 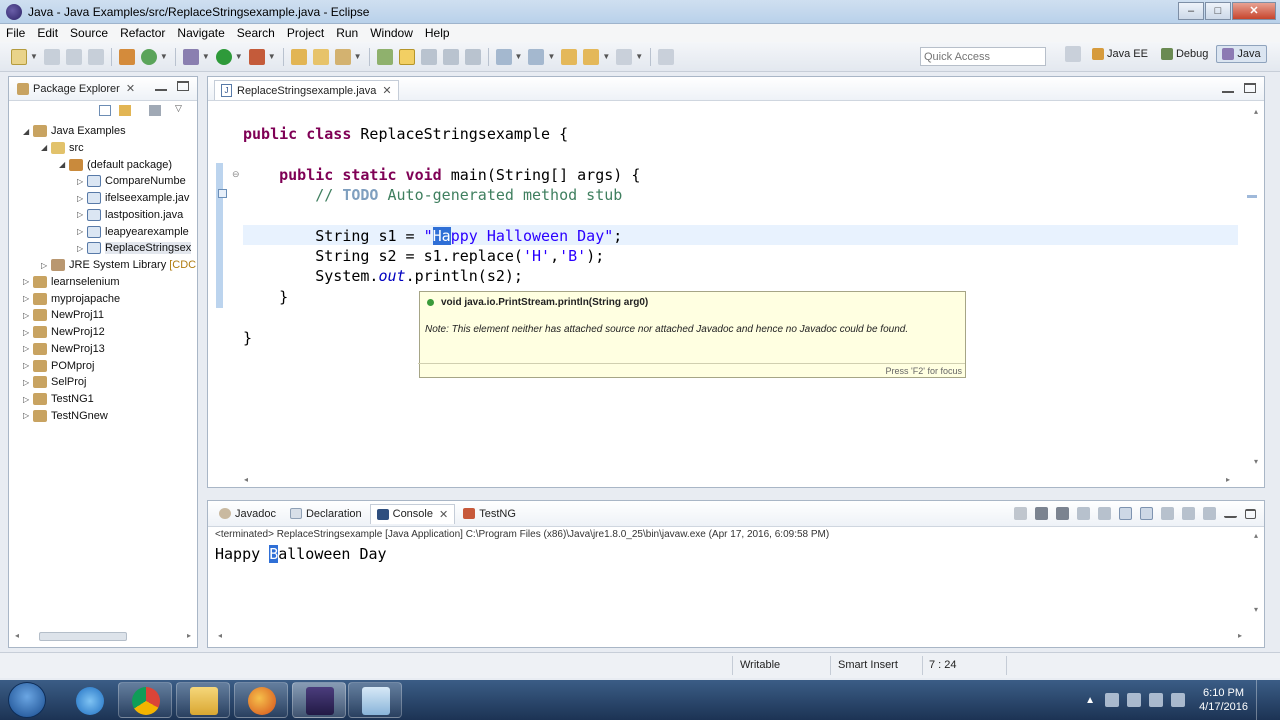 What do you see at coordinates (1120, 54) in the screenshot?
I see `perspective-java-ee: Java EE` at bounding box center [1120, 54].